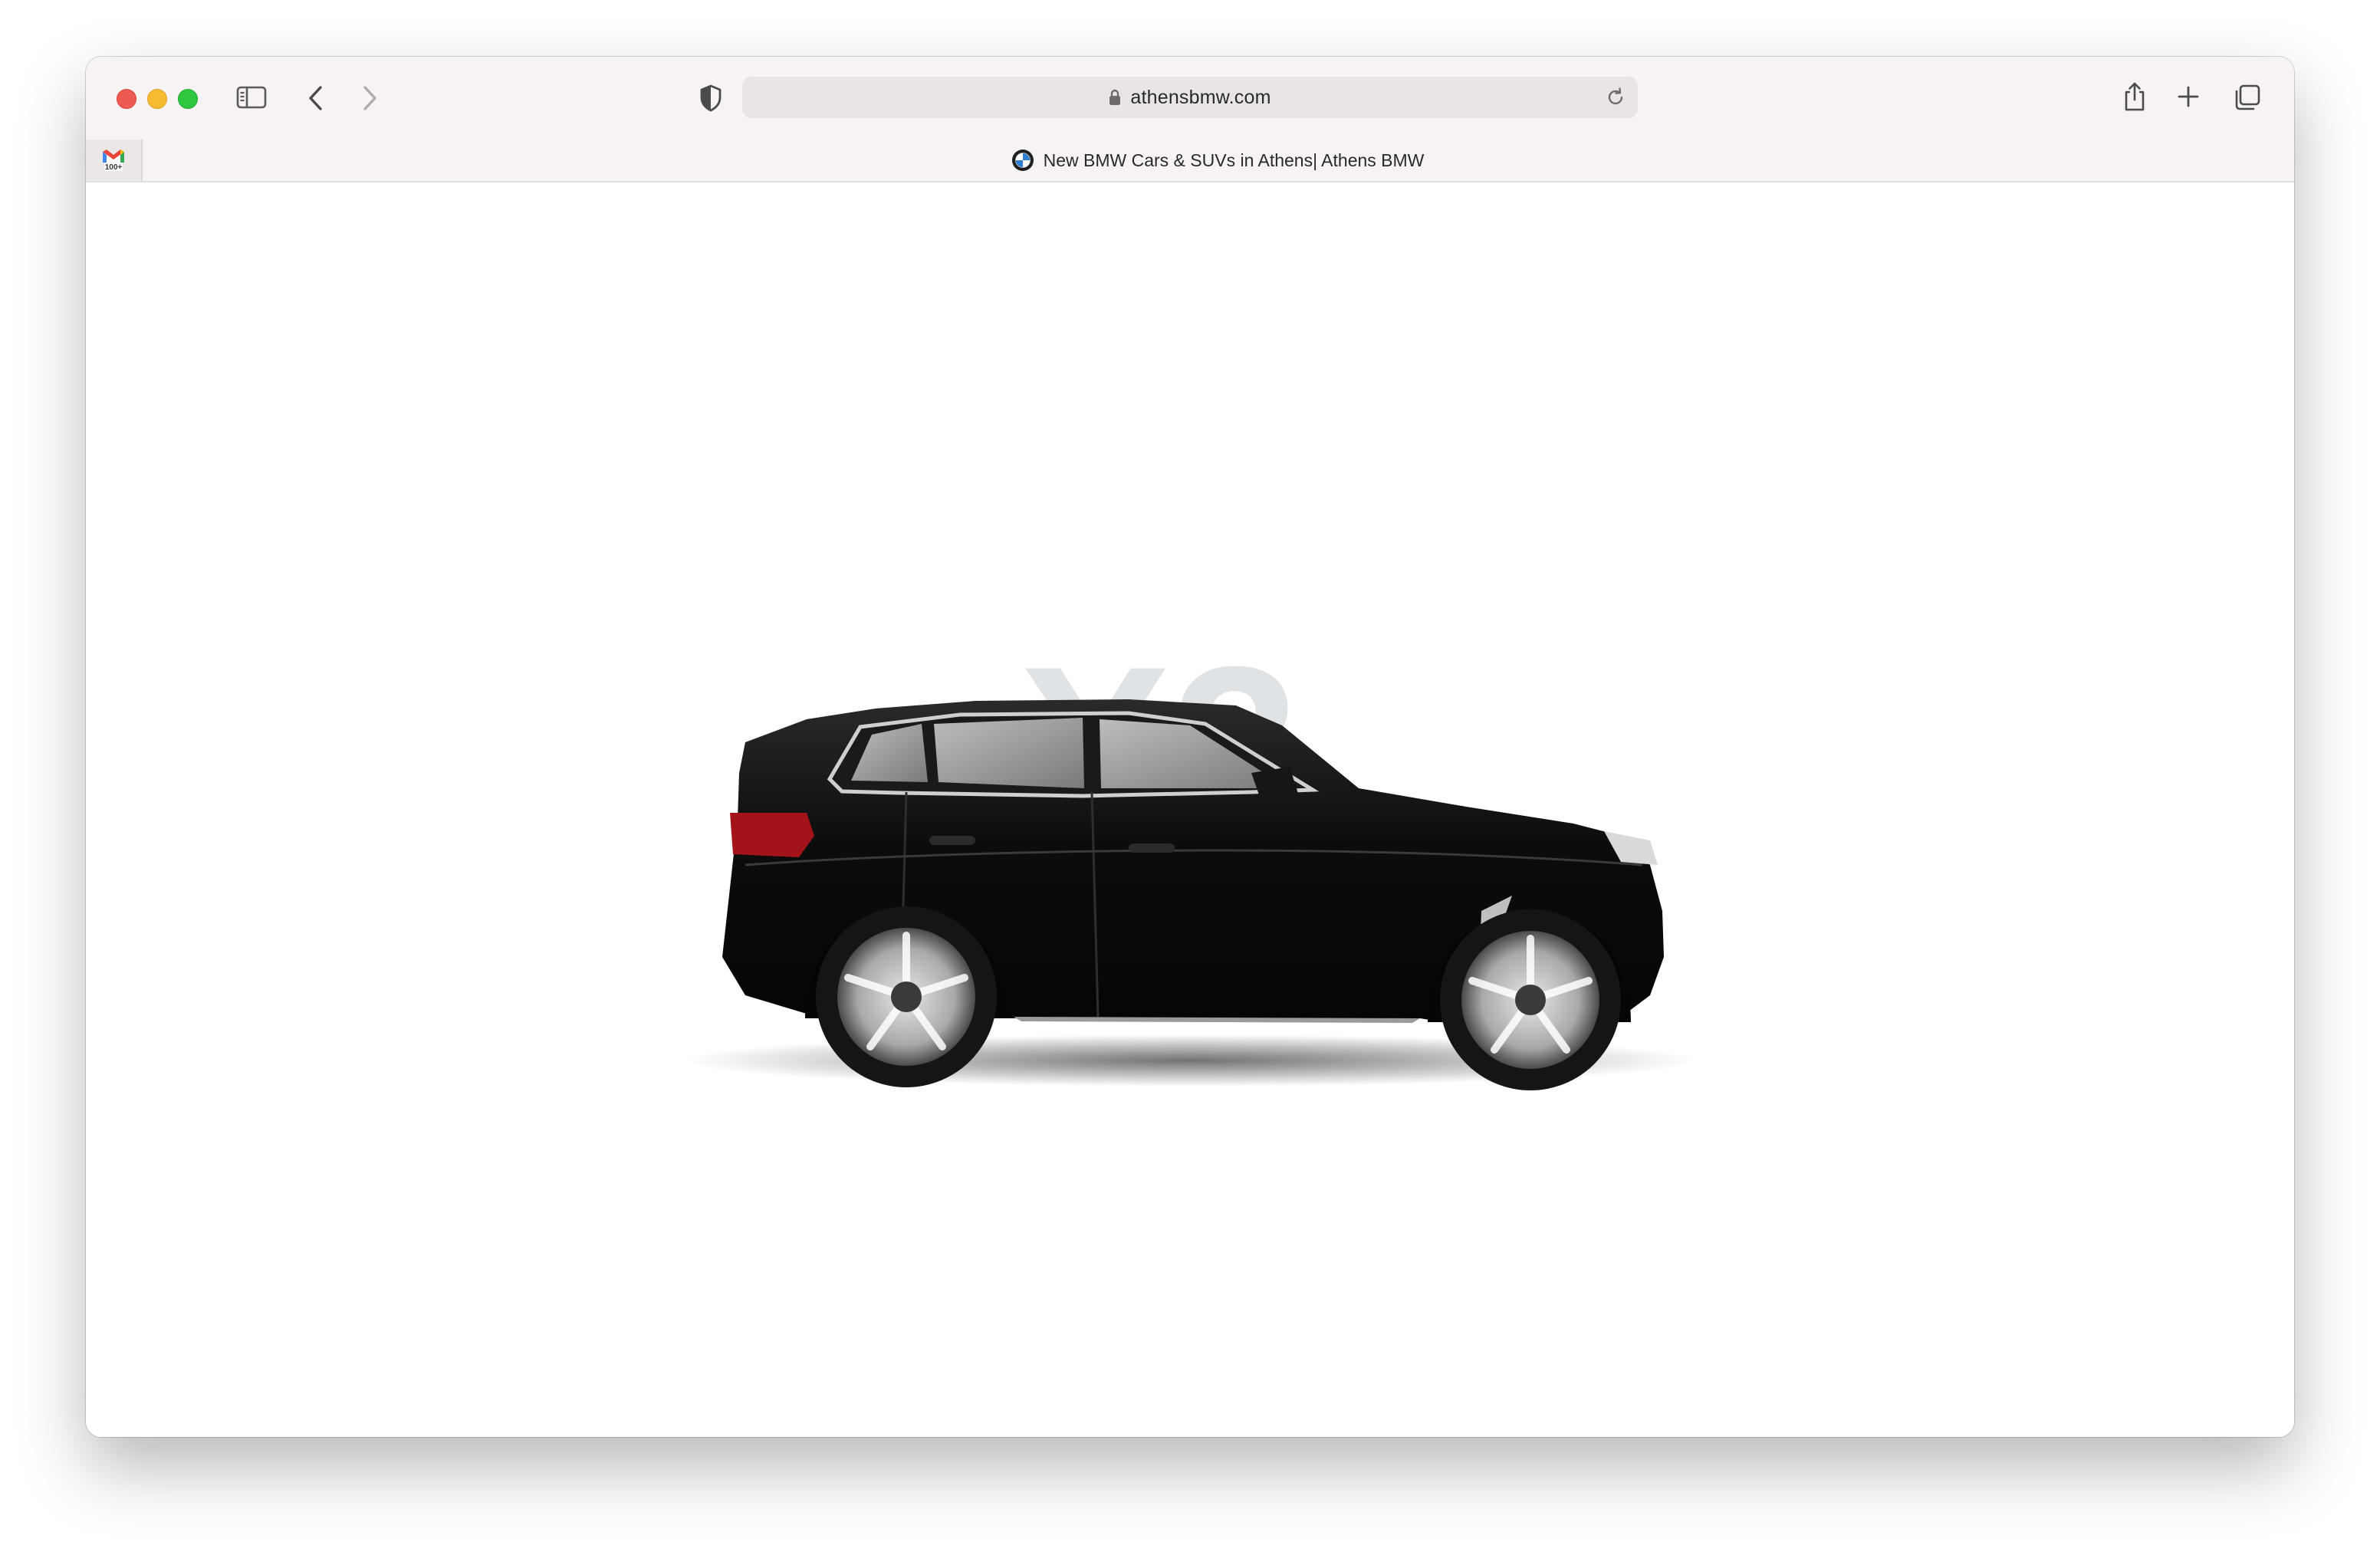 This screenshot has height=1552, width=2380. I want to click on rear-wheel, so click(906, 997).